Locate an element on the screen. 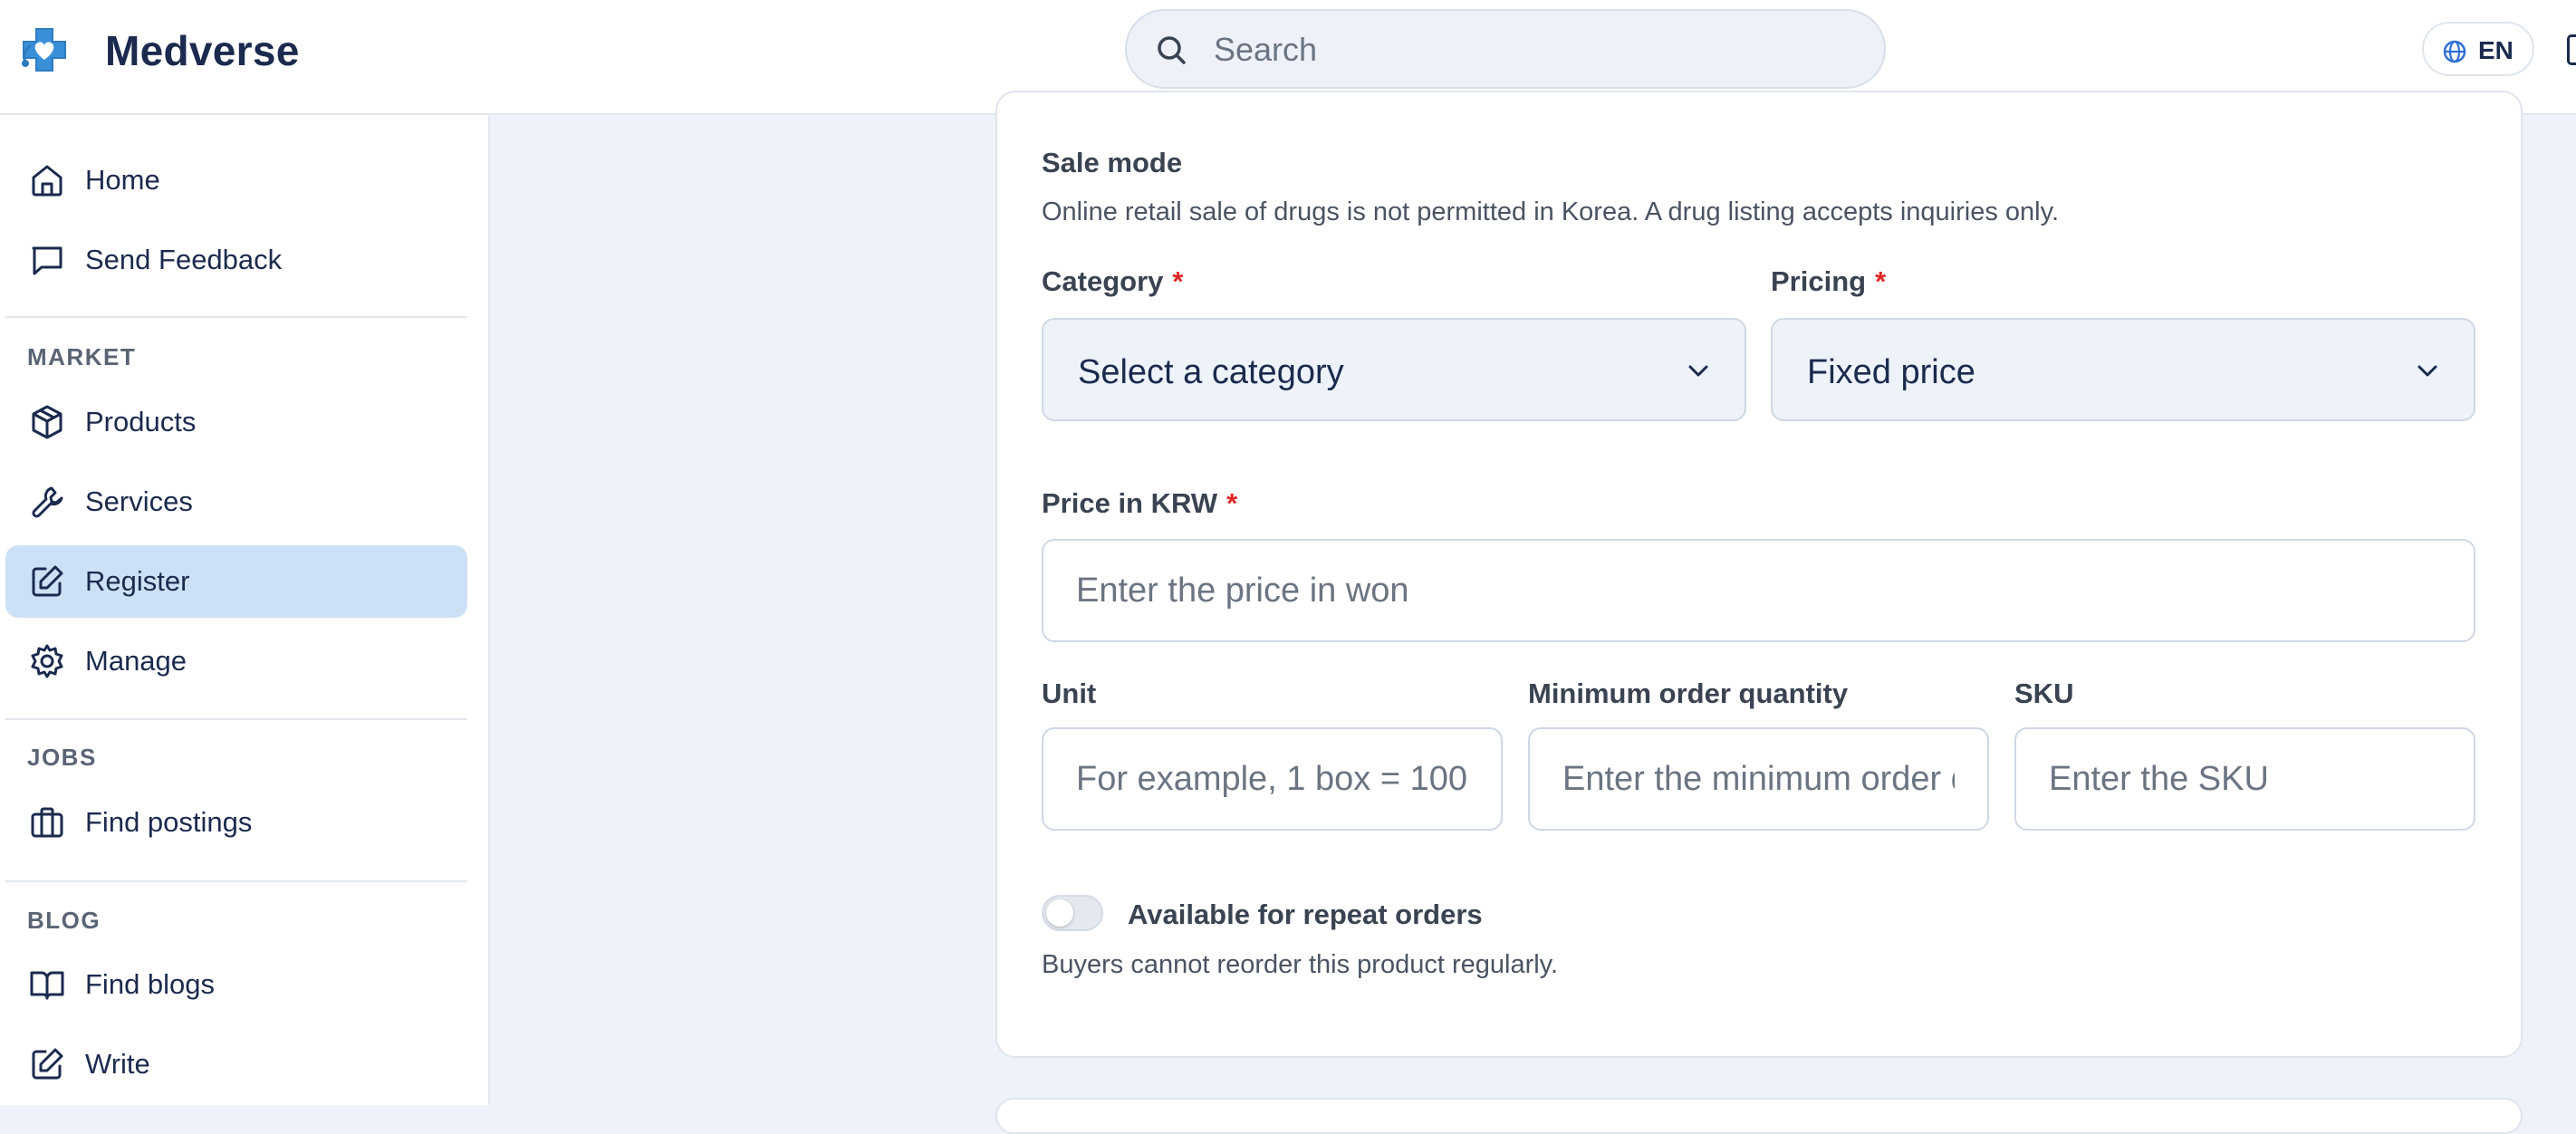  sidebar-item-services: Services is located at coordinates (236, 502).